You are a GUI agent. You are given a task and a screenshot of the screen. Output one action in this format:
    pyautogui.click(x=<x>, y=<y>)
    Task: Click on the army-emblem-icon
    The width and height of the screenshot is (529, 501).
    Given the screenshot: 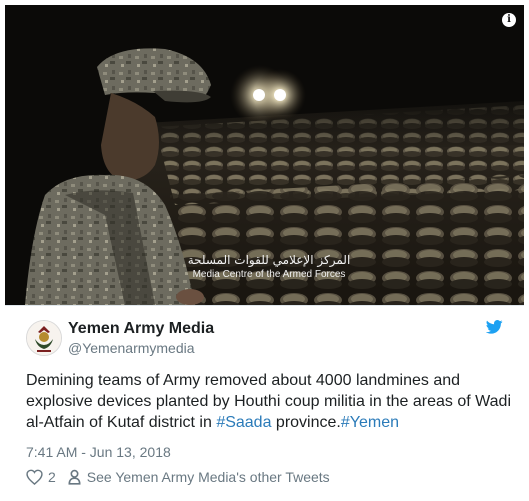 What is the action you would take?
    pyautogui.click(x=44, y=338)
    